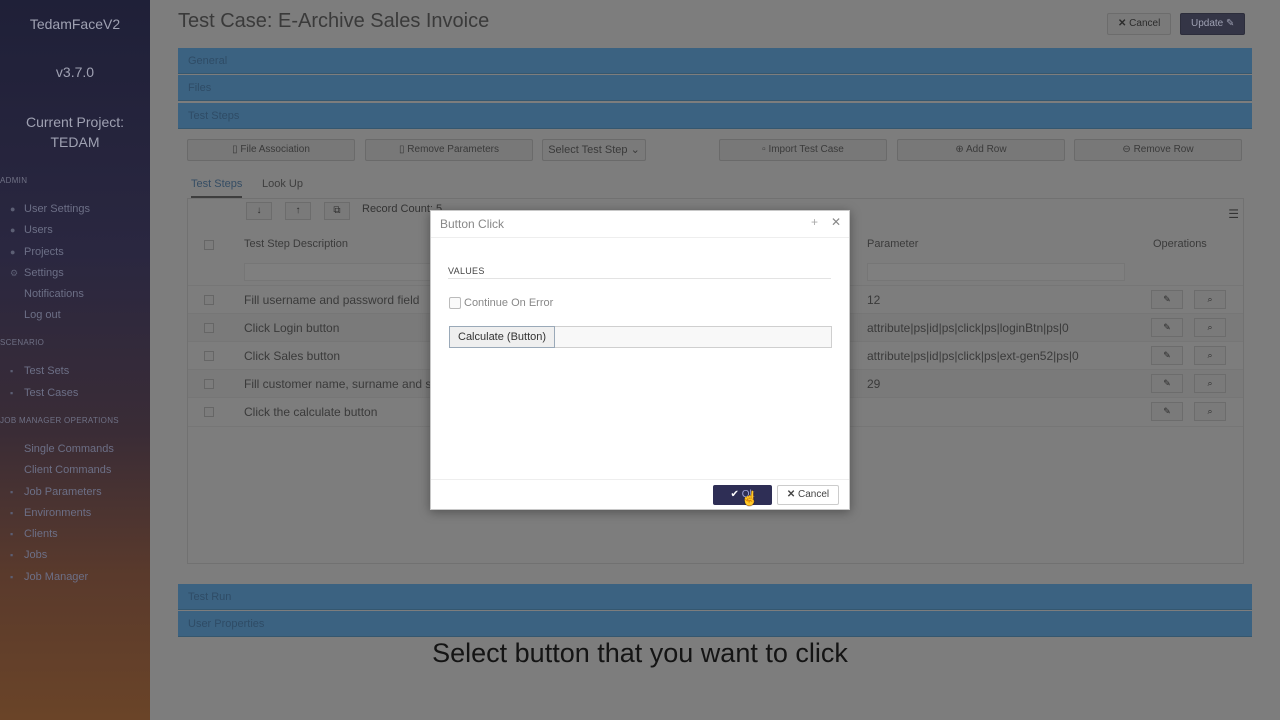  Describe the element at coordinates (37, 252) in the screenshot. I see `sidebar-item-projects: ● Projects` at that location.